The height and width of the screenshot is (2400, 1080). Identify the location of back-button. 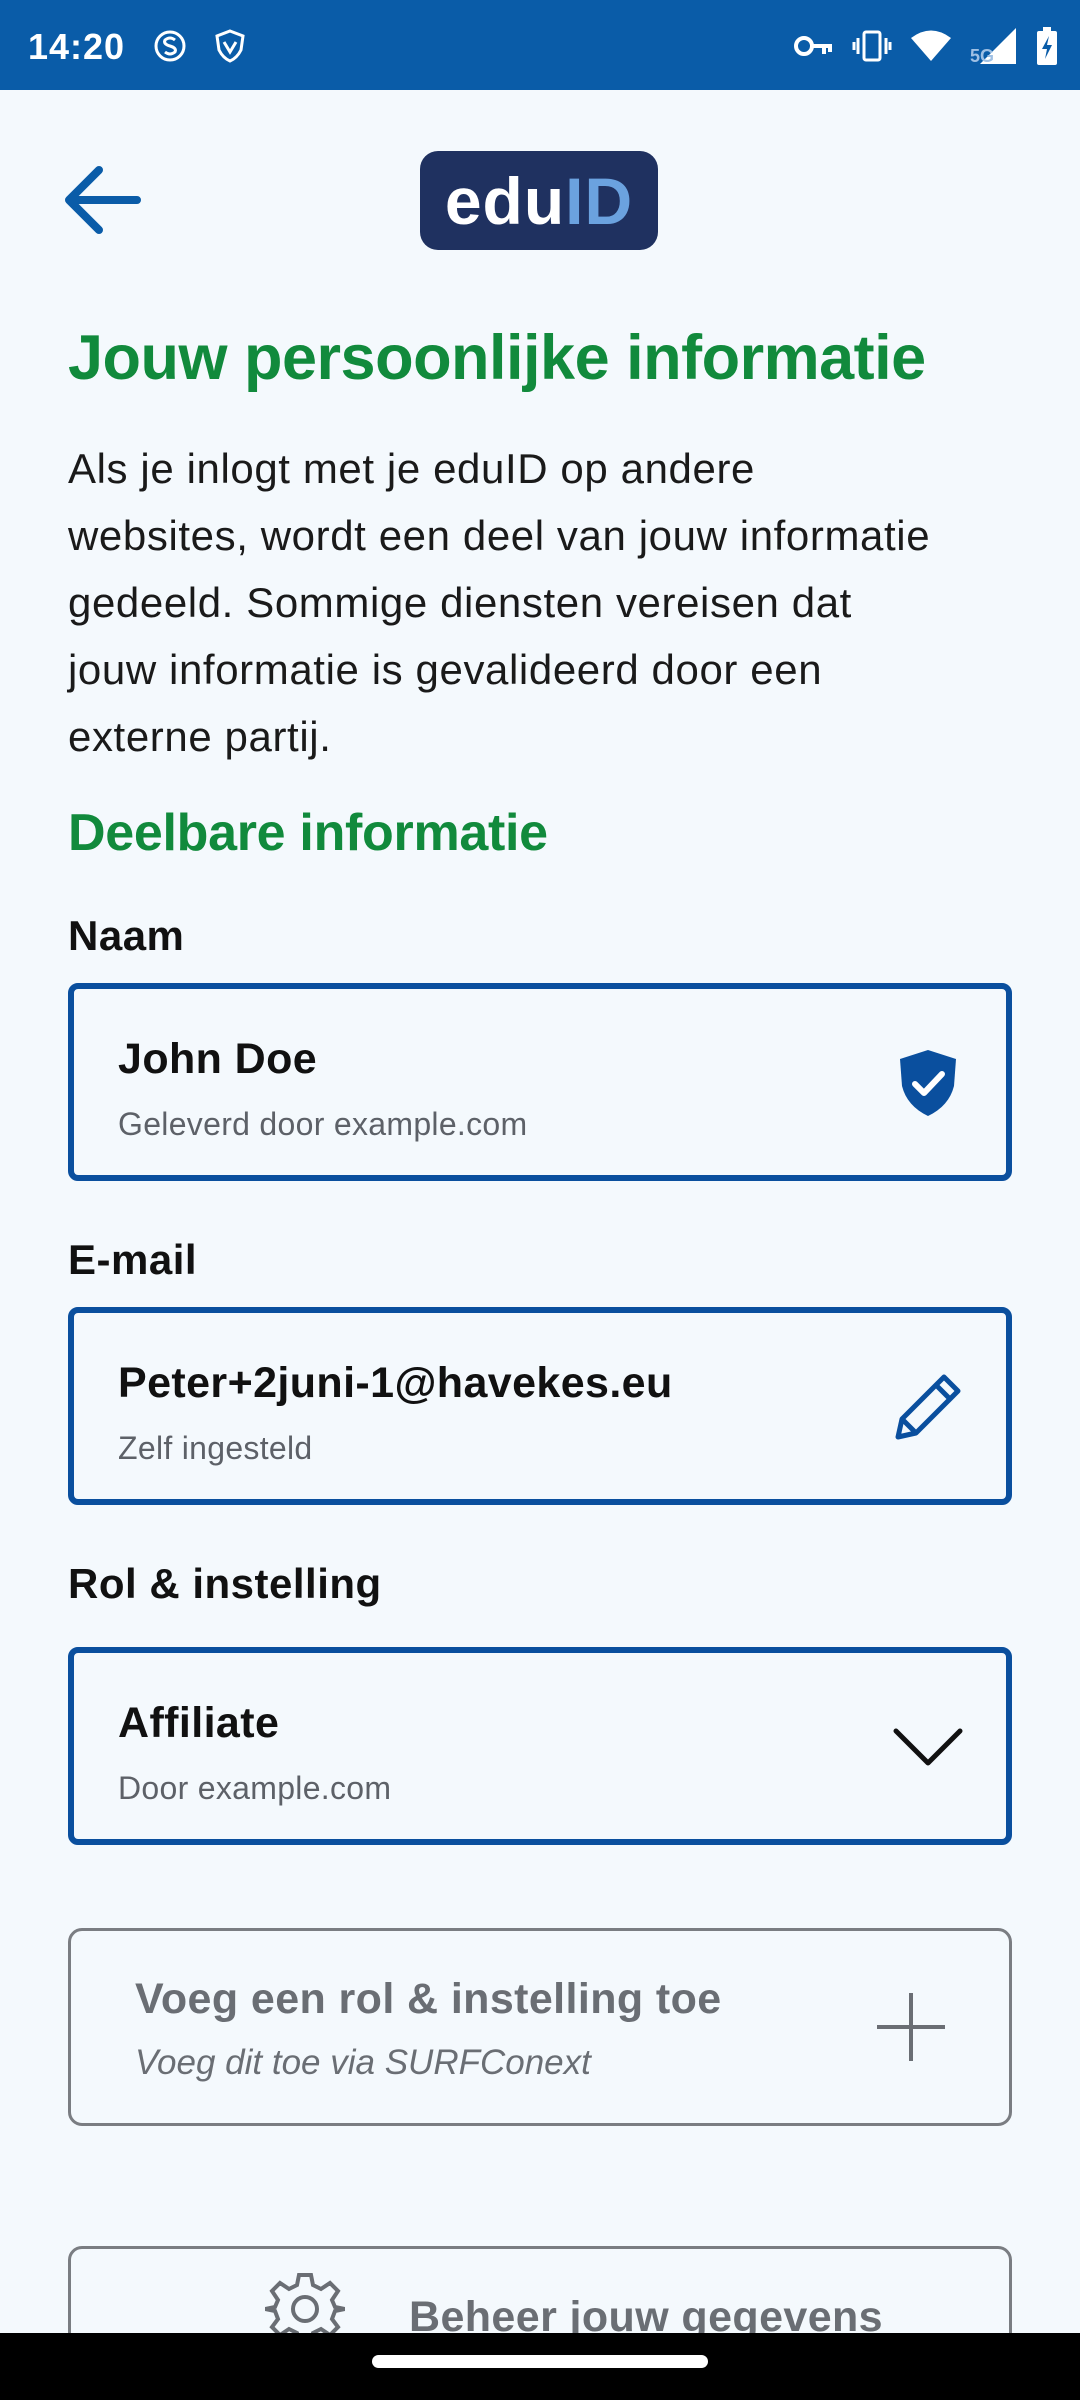
(101, 200).